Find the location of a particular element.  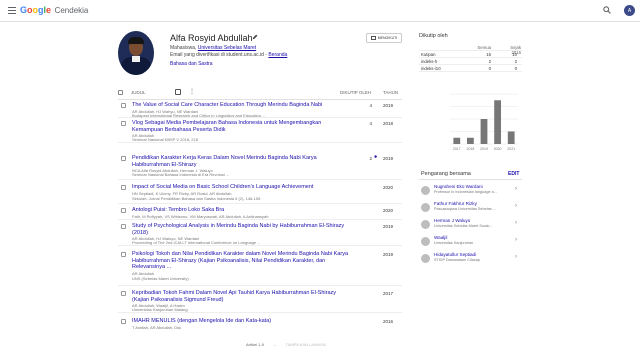

sort-by-year: TAHUN is located at coordinates (390, 92).